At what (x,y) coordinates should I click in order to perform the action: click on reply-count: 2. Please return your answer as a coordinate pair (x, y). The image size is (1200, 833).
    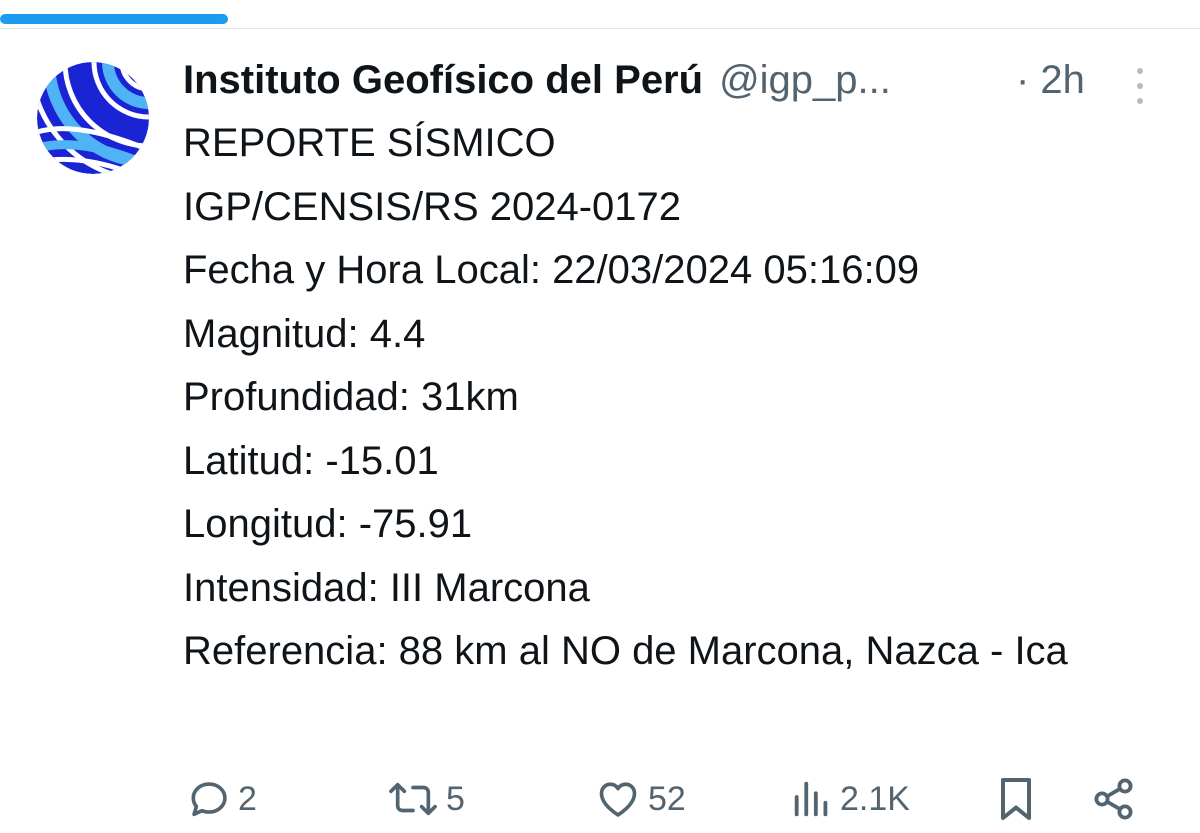
    Looking at the image, I should click on (247, 798).